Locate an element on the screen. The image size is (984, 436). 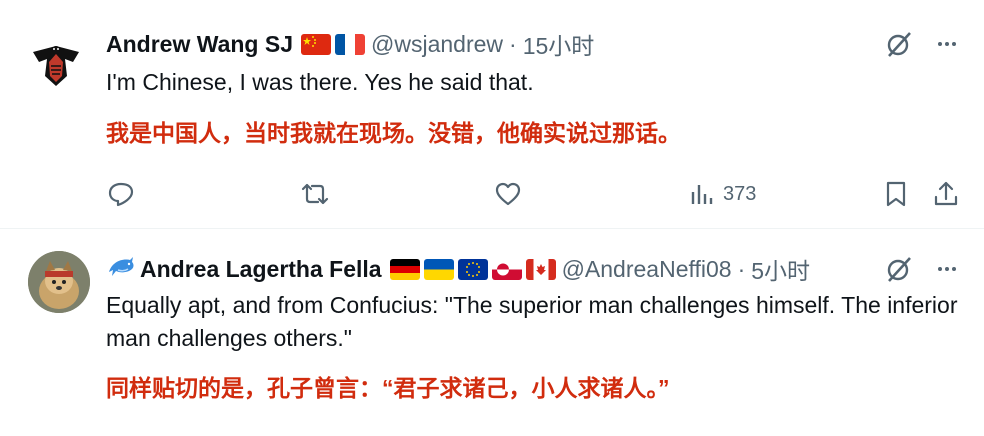
reply-button is located at coordinates (121, 194).